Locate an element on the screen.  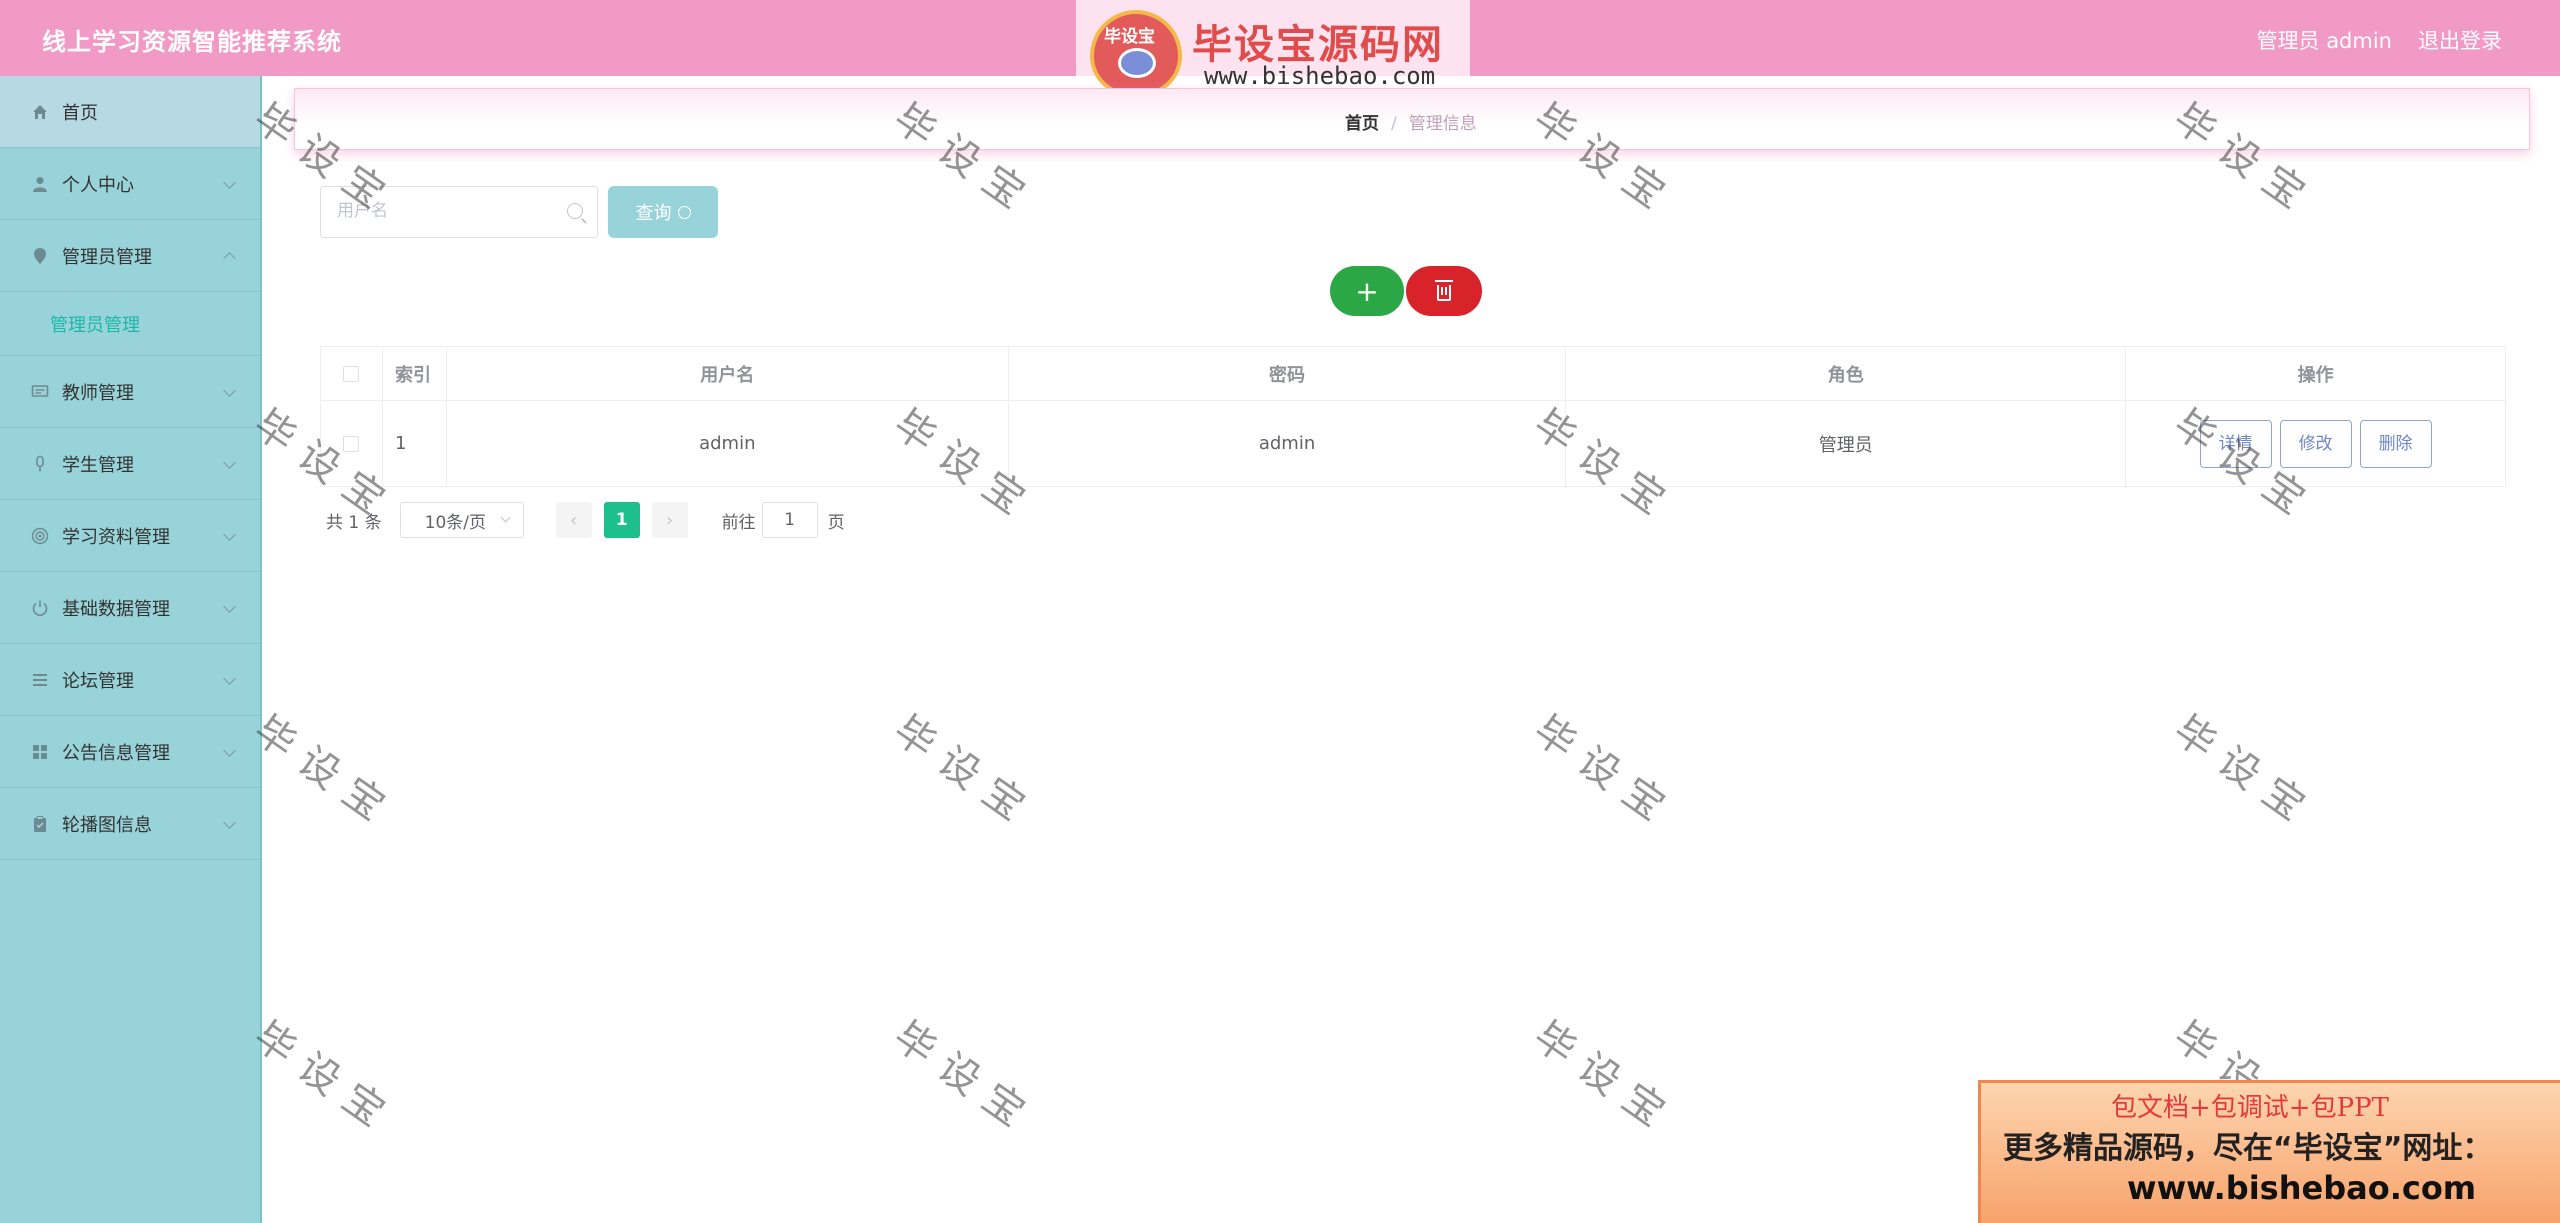
sidebar-item-label: 轮播图信息 is located at coordinates (107, 825).